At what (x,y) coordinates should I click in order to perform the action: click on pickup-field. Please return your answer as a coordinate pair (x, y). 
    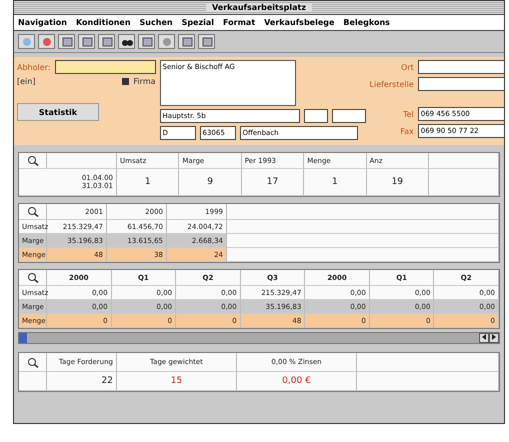
    Looking at the image, I should click on (105, 67).